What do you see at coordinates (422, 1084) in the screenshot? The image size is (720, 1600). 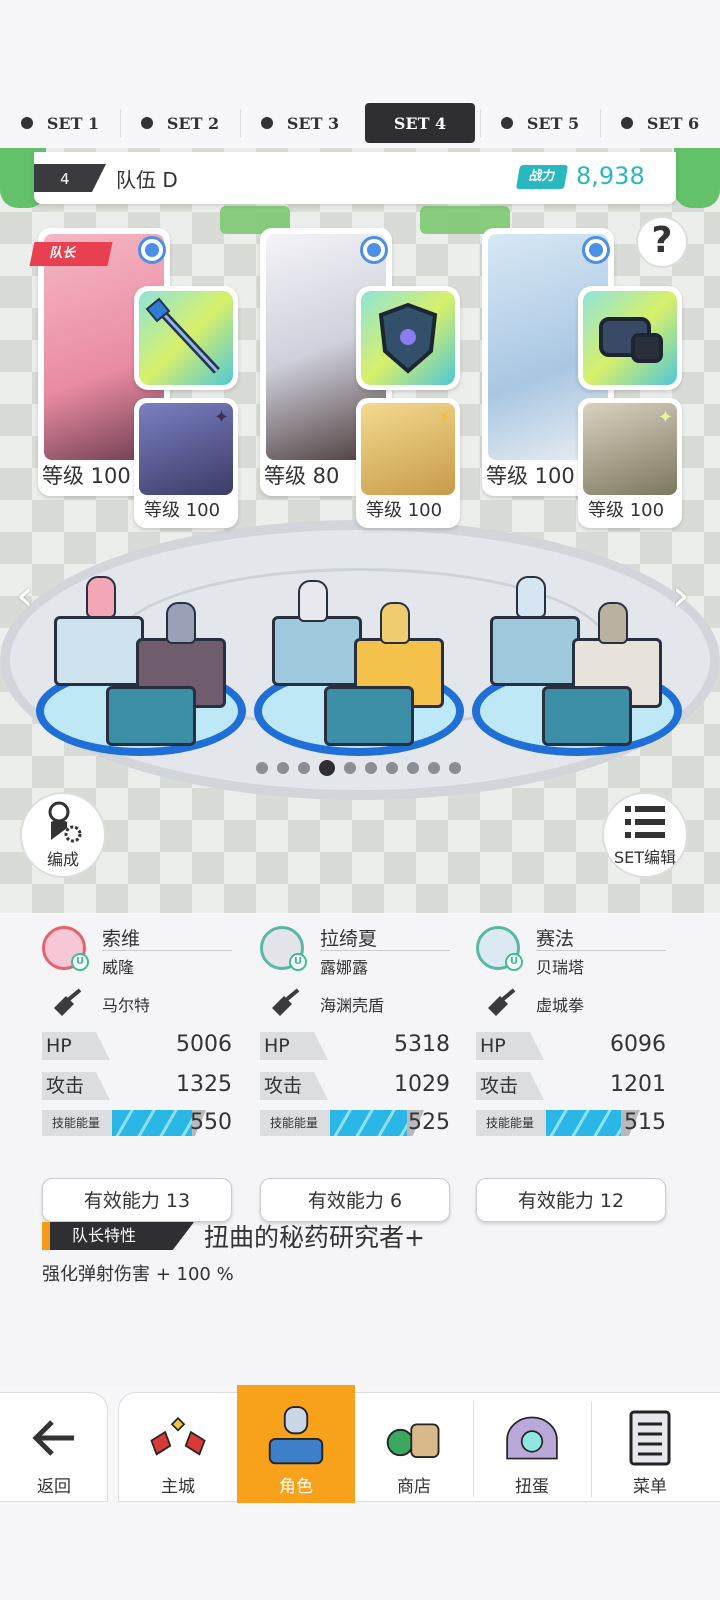 I see `attack-value: 1029` at bounding box center [422, 1084].